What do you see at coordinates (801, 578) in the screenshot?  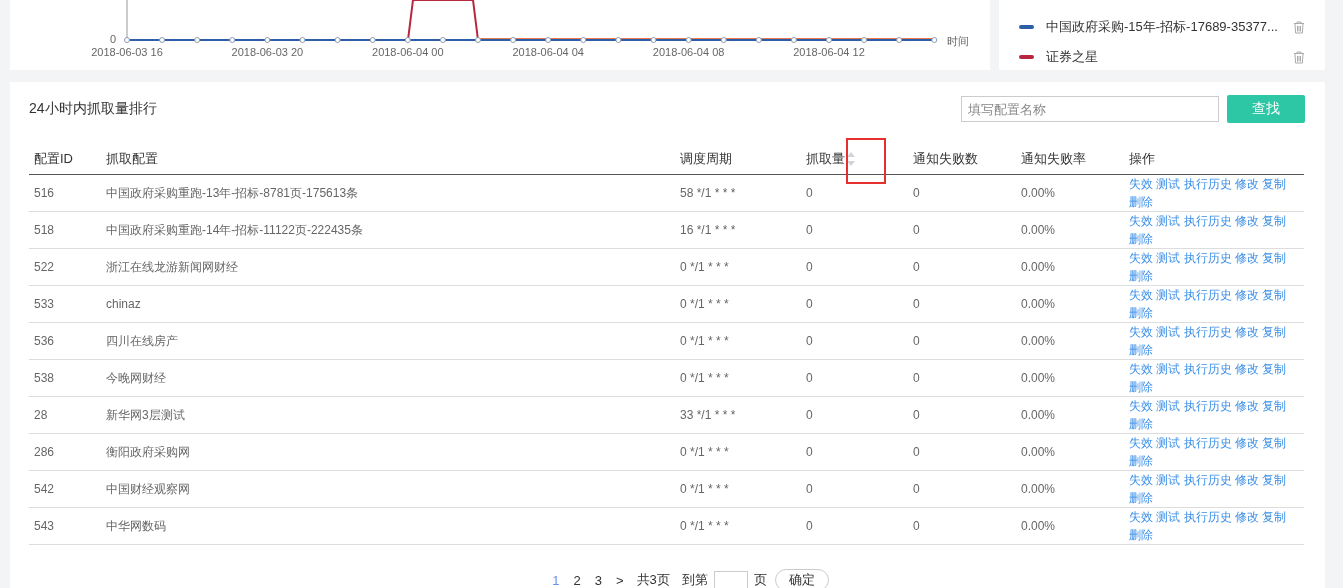 I see `confirm-button: 确定` at bounding box center [801, 578].